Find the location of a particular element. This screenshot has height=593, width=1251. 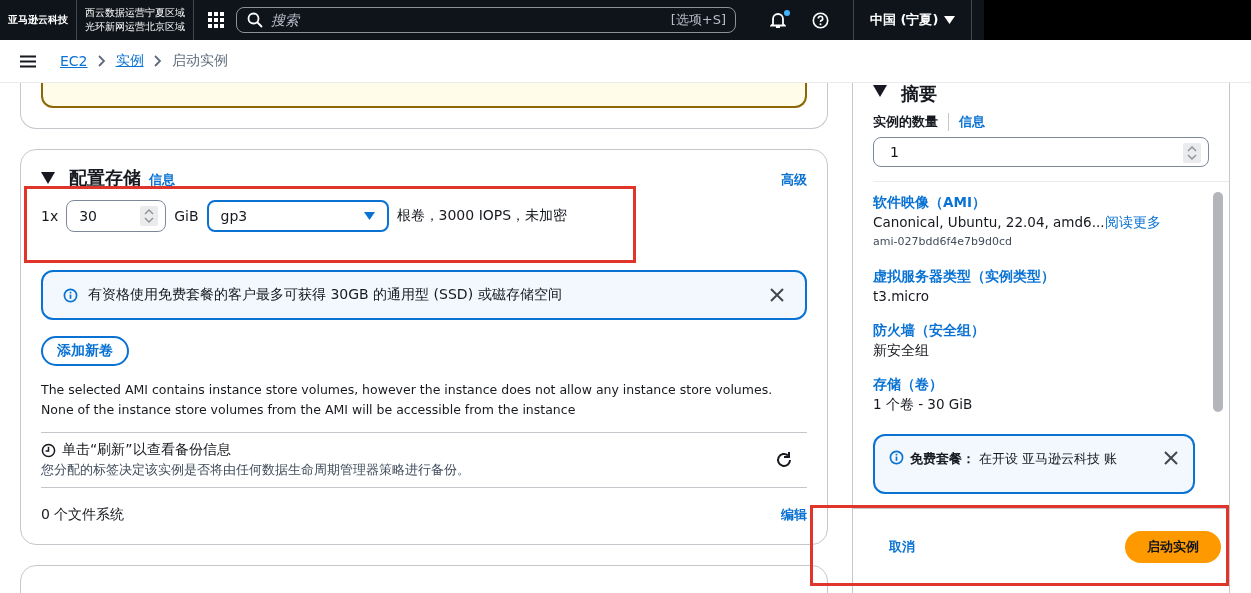

clock-icon is located at coordinates (48, 450).